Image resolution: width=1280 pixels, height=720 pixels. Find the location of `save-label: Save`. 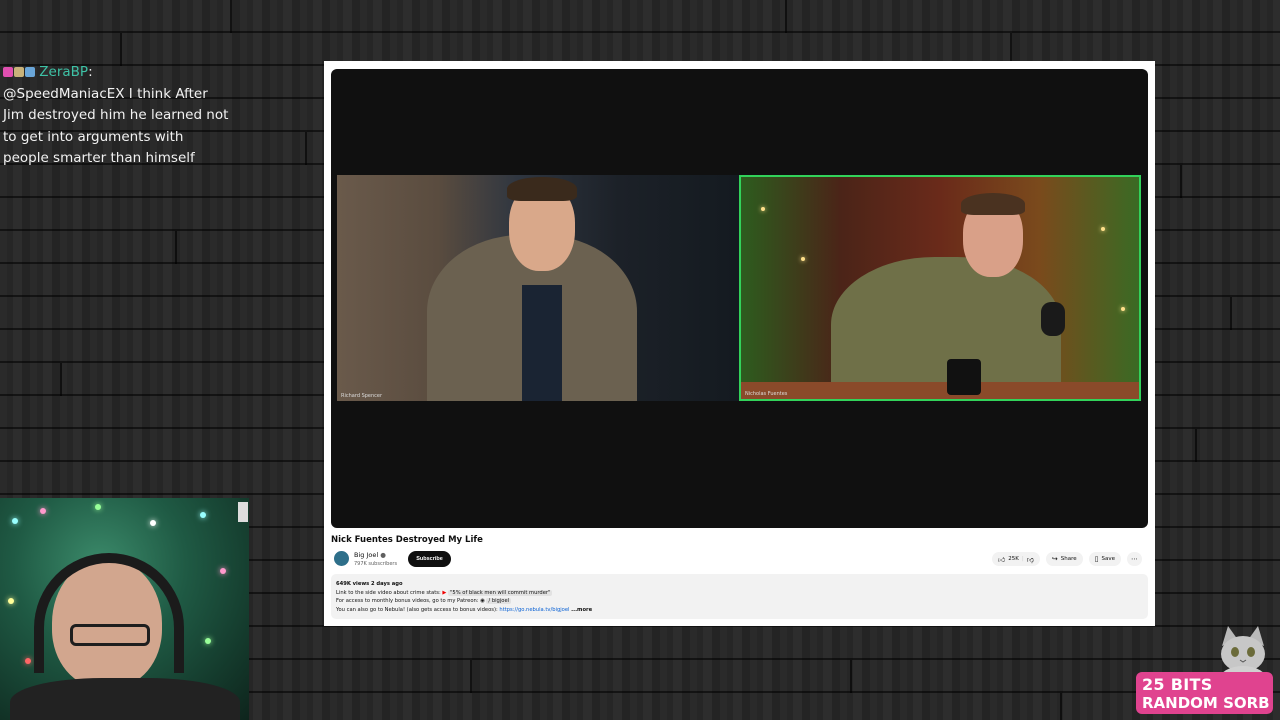

save-label: Save is located at coordinates (1108, 559).